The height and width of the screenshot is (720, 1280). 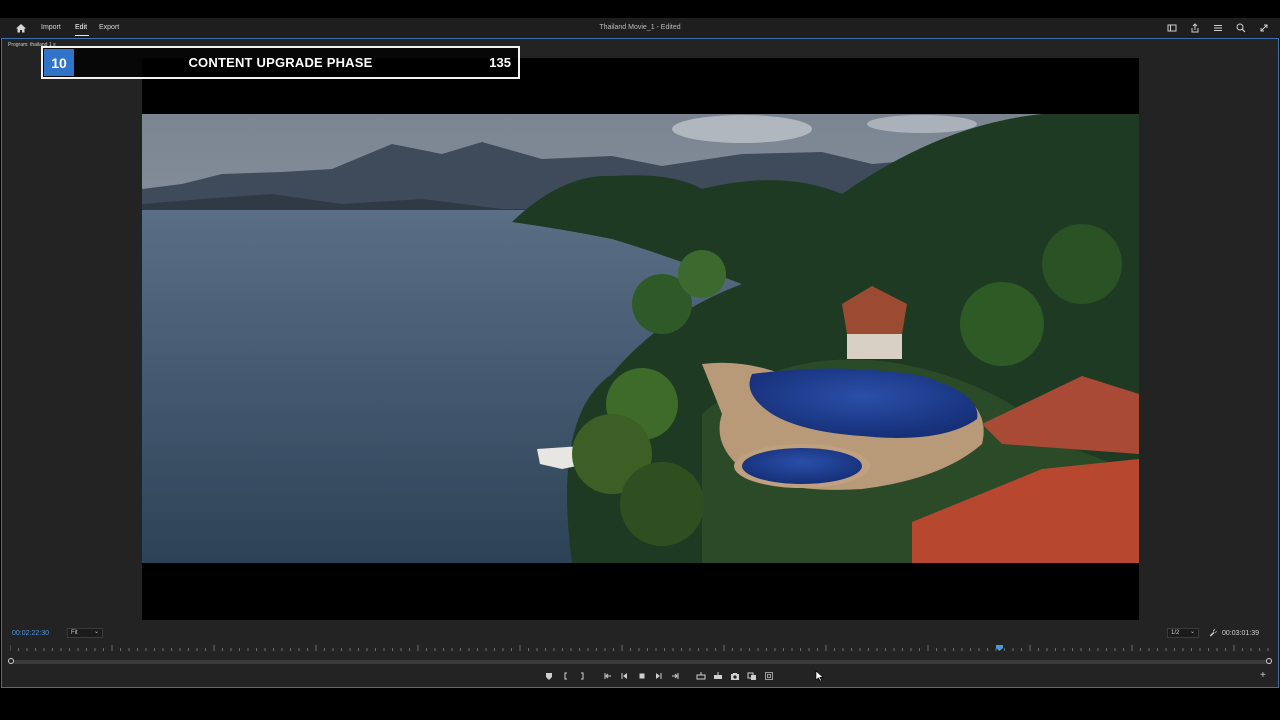 What do you see at coordinates (1263, 675) in the screenshot?
I see `add-button: +` at bounding box center [1263, 675].